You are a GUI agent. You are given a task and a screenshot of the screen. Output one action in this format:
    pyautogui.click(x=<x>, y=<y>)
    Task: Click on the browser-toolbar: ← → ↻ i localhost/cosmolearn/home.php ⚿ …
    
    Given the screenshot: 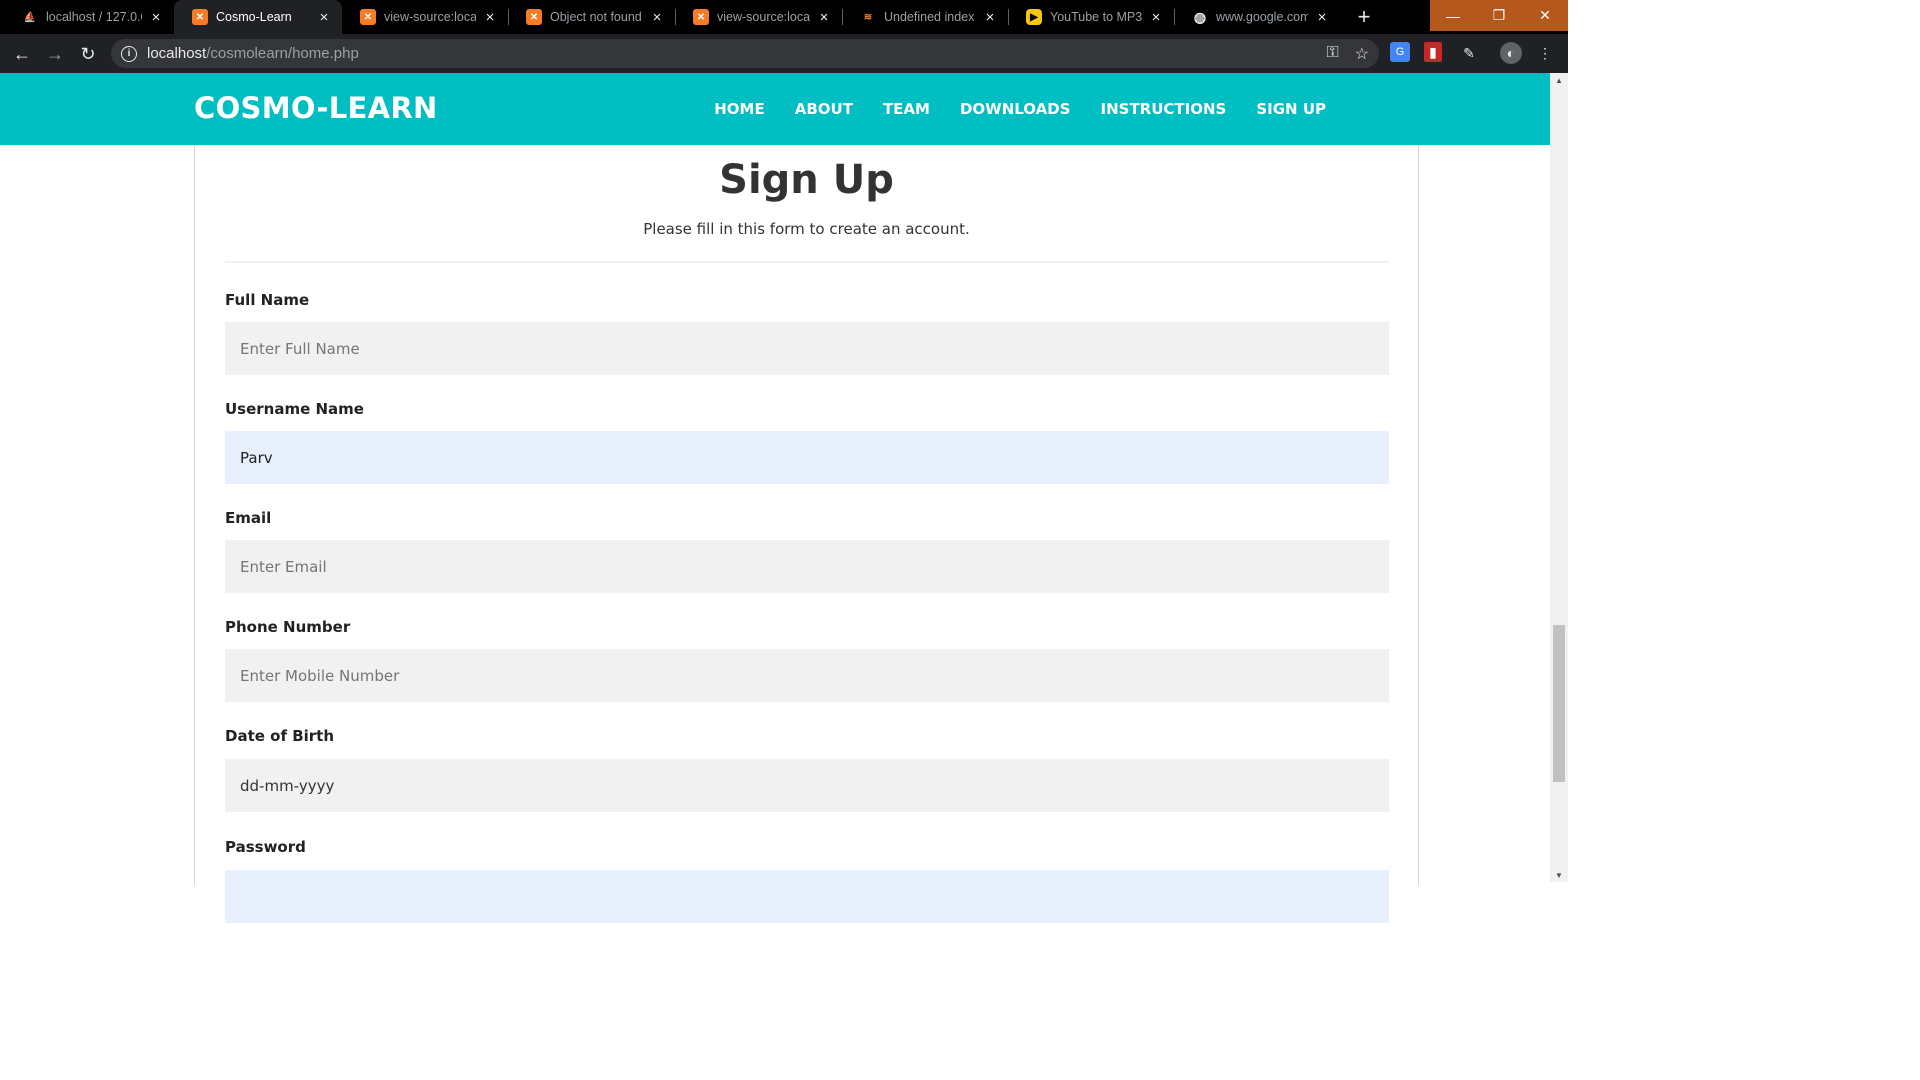 What is the action you would take?
    pyautogui.click(x=784, y=53)
    